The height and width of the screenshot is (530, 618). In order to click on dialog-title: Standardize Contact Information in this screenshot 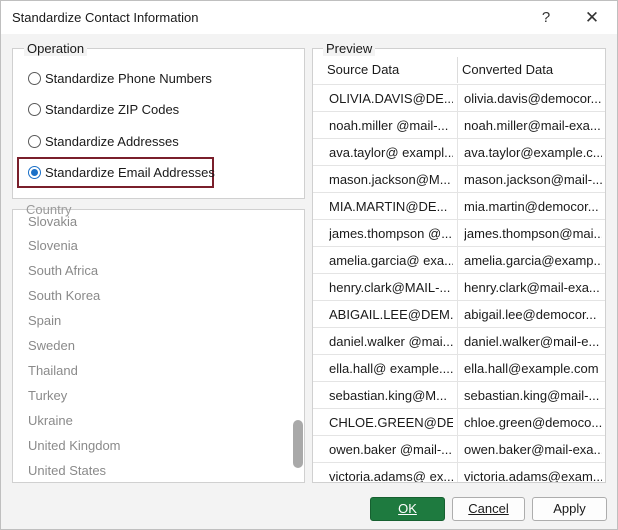, I will do `click(105, 17)`.